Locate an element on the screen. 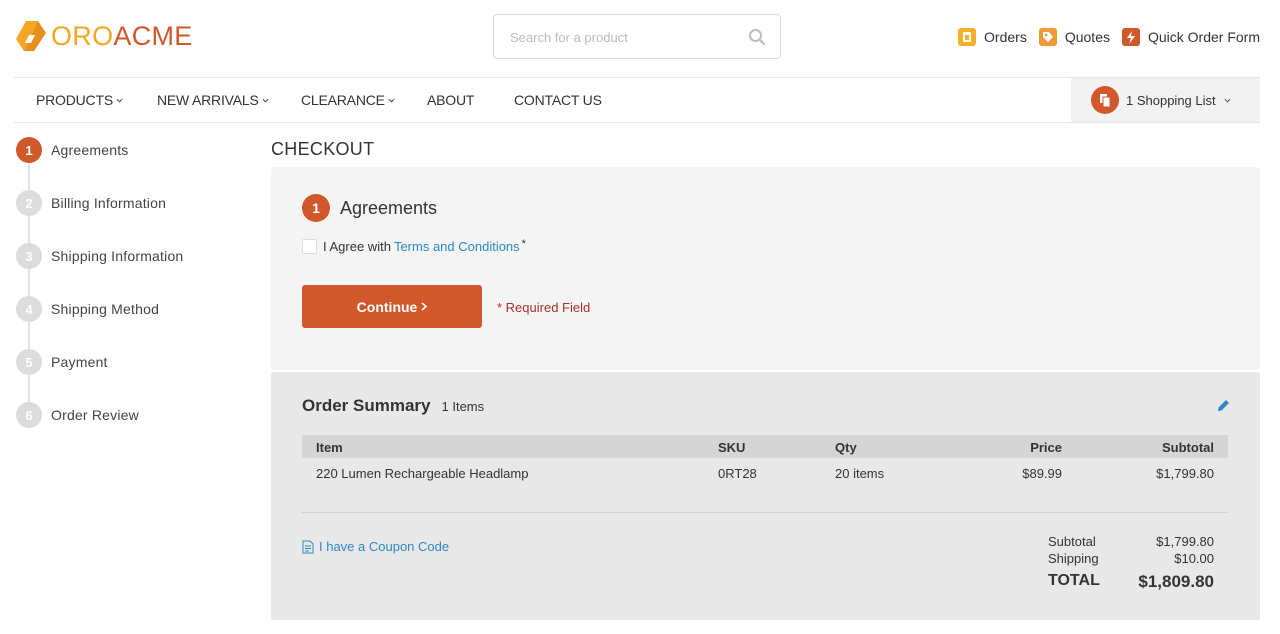  agreements-header: 1 Agreements is located at coordinates (369, 208).